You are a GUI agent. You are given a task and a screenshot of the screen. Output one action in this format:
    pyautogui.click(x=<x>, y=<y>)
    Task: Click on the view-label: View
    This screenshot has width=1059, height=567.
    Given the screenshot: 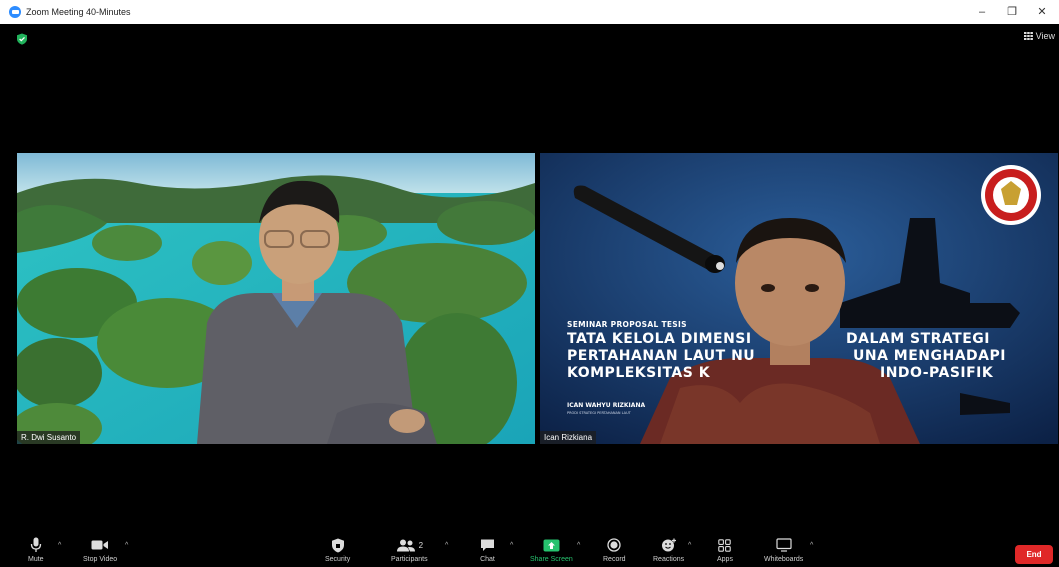 What is the action you would take?
    pyautogui.click(x=1045, y=36)
    